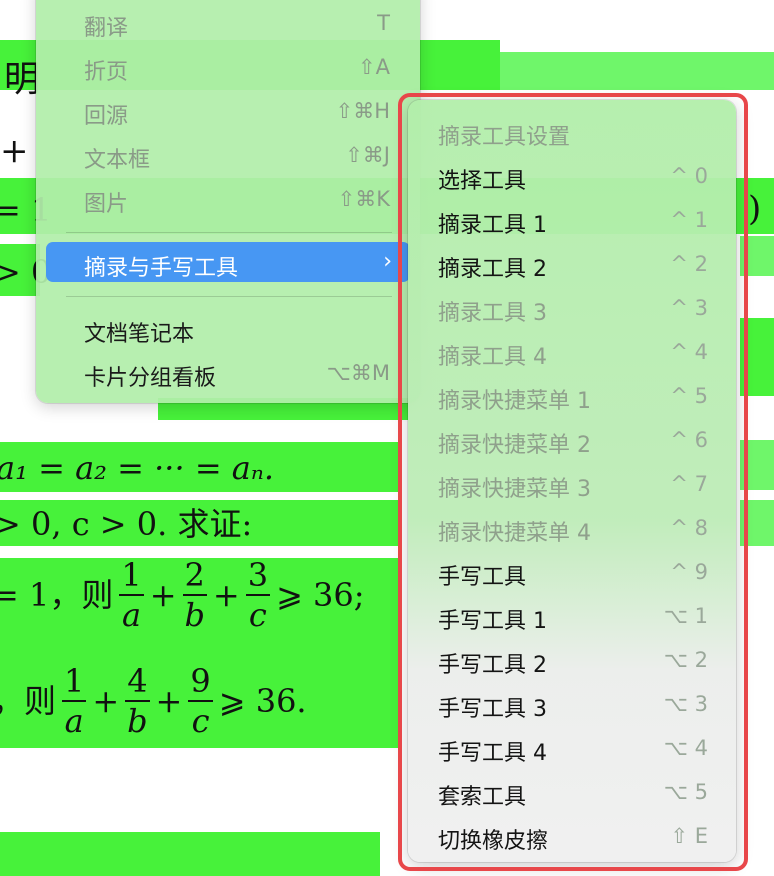  What do you see at coordinates (514, 489) in the screenshot?
I see `submenu-item-label: 摘录快捷菜单 3` at bounding box center [514, 489].